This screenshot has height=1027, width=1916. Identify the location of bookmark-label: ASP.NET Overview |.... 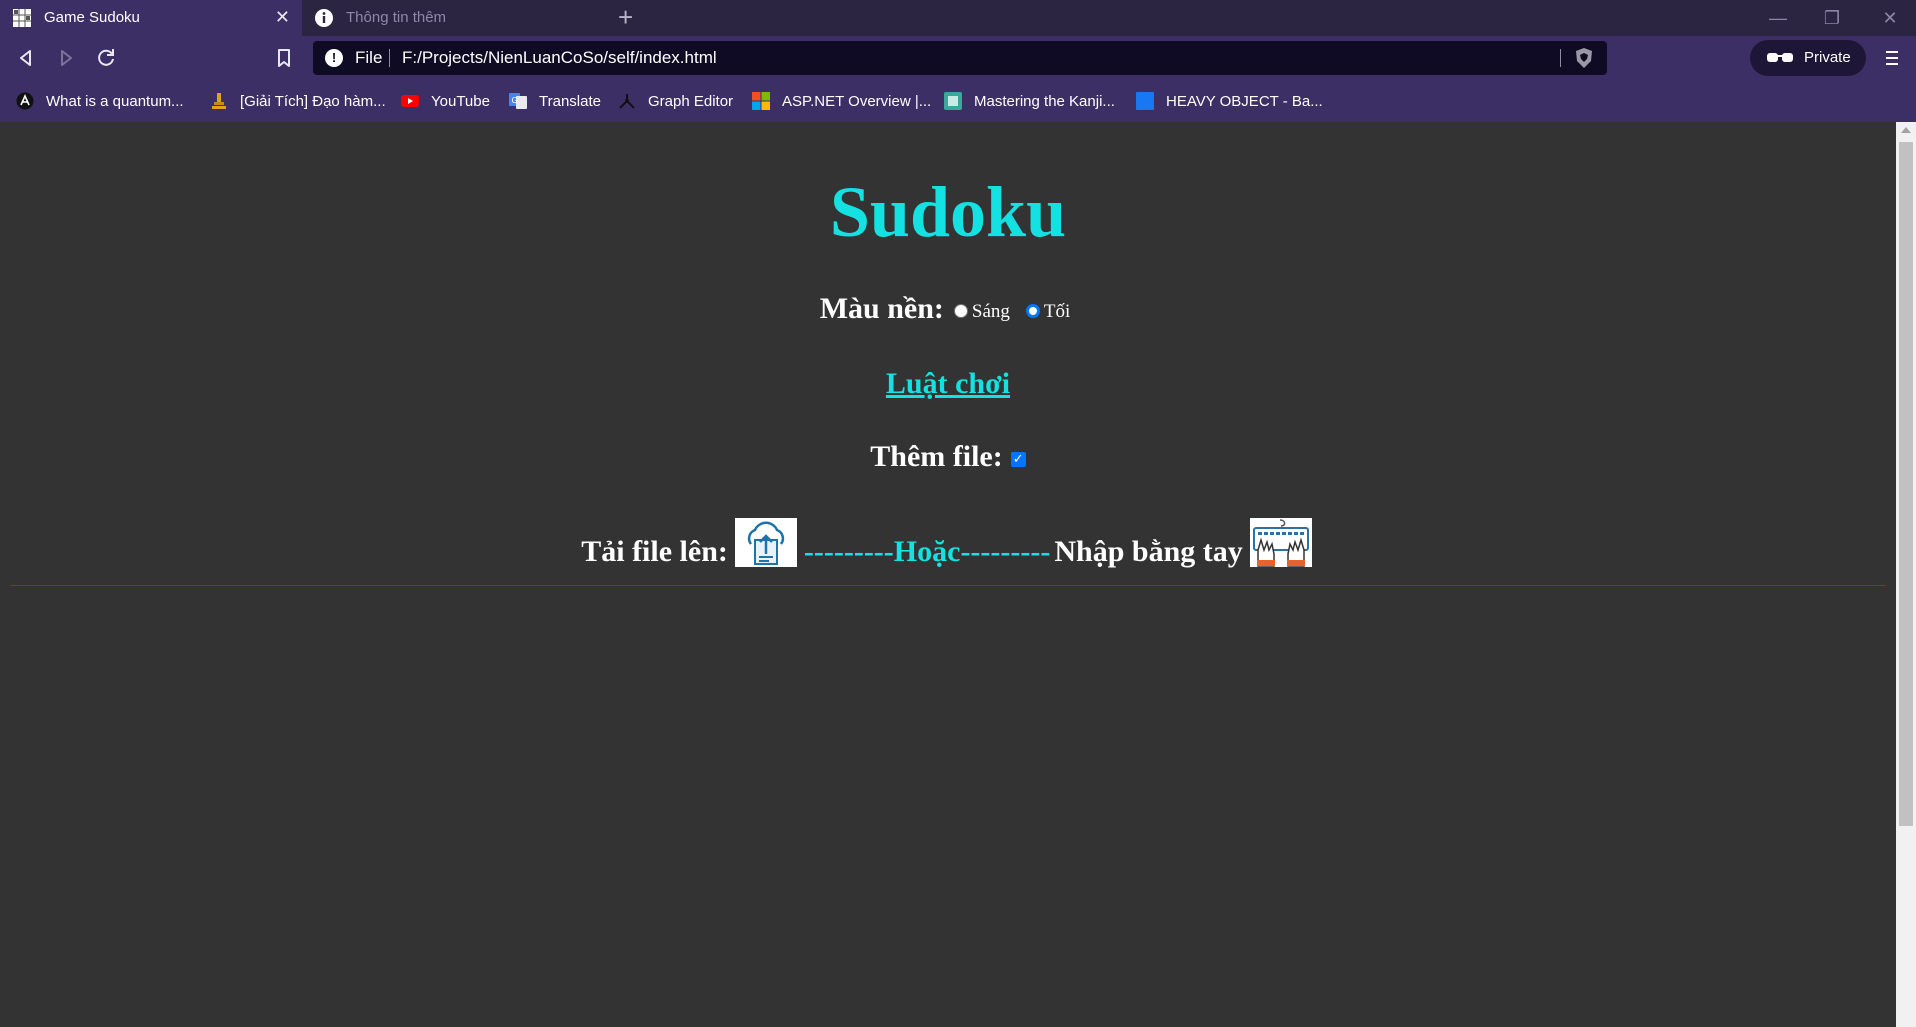
(857, 101).